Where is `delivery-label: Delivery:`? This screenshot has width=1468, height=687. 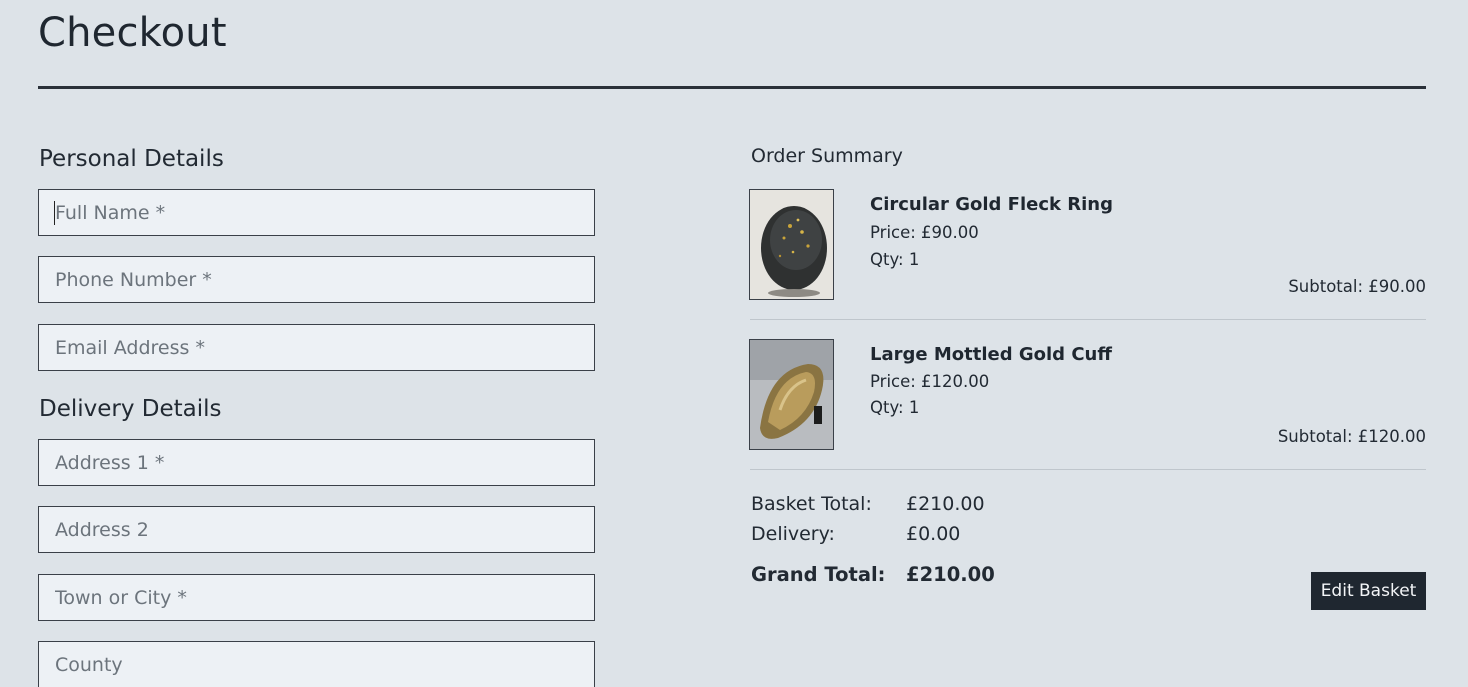
delivery-label: Delivery: is located at coordinates (793, 534).